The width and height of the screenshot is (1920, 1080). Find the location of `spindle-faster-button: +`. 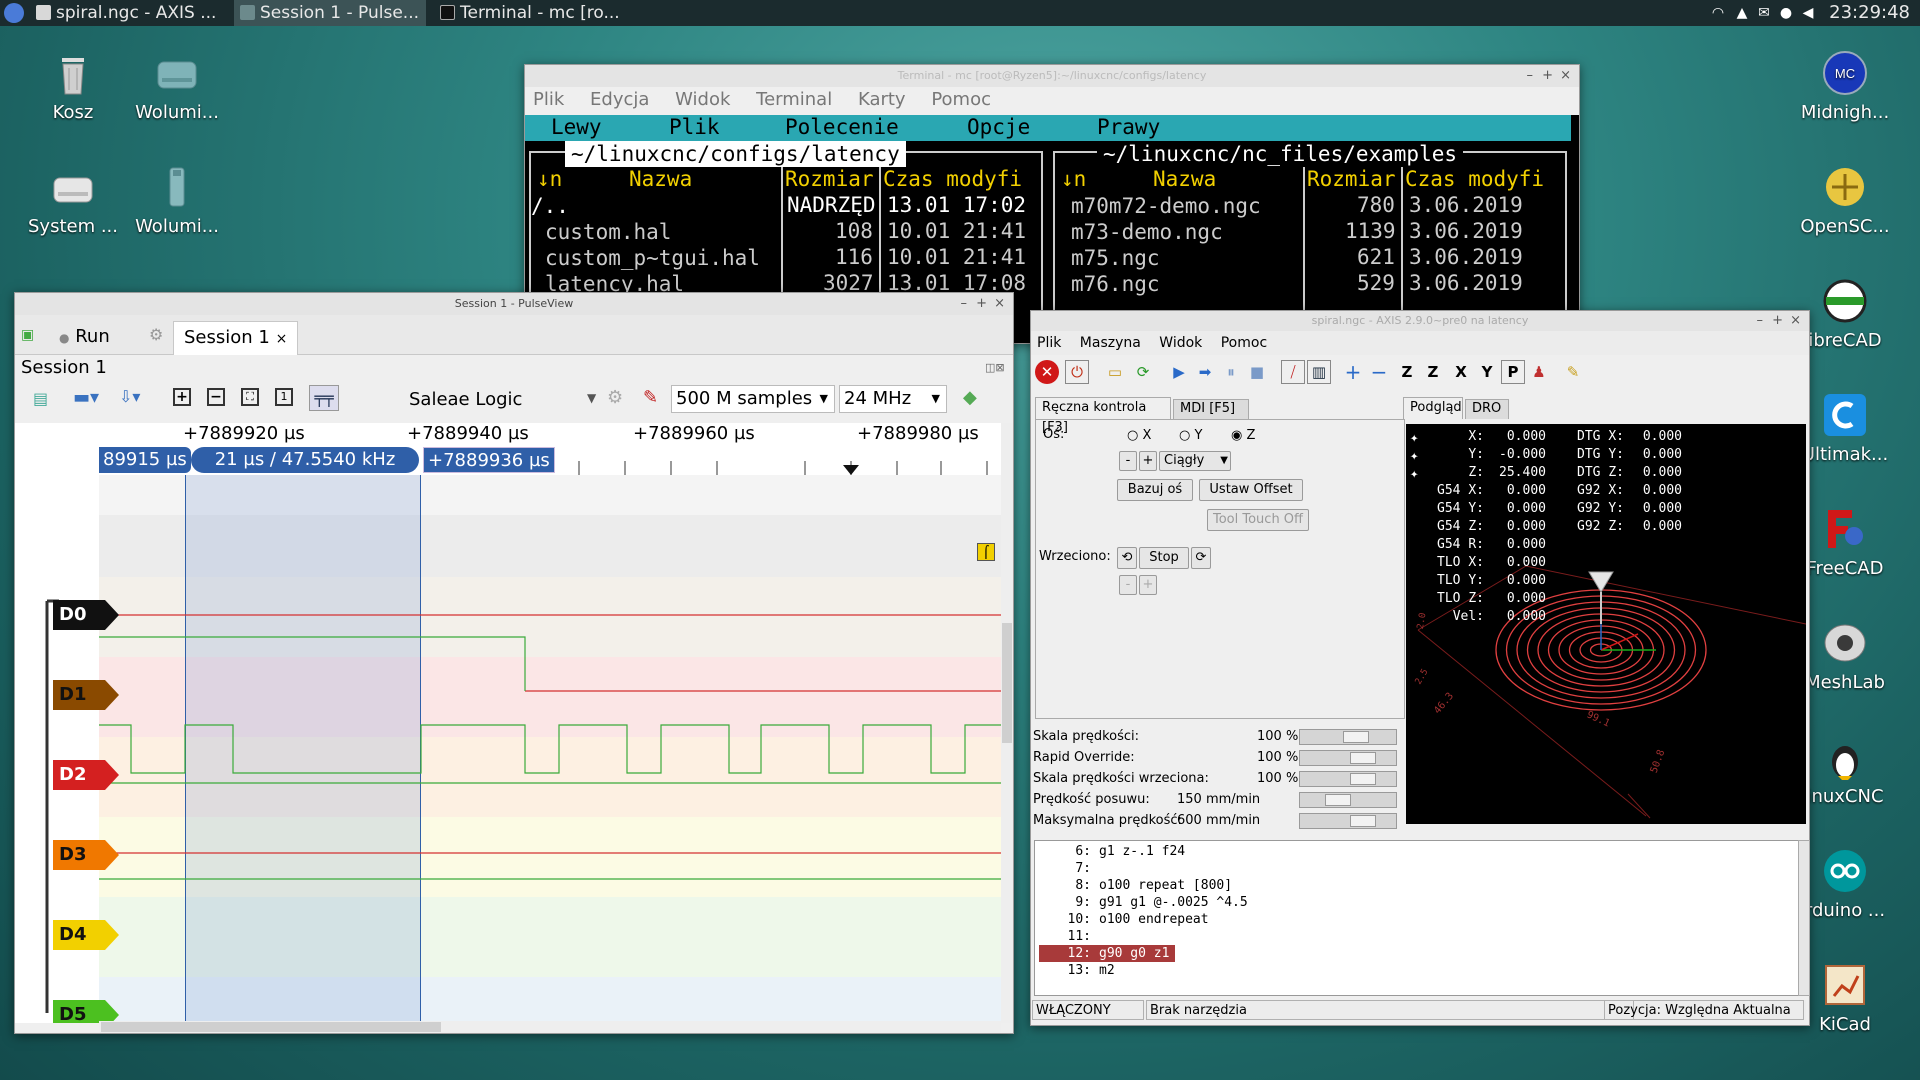

spindle-faster-button: + is located at coordinates (1148, 585).